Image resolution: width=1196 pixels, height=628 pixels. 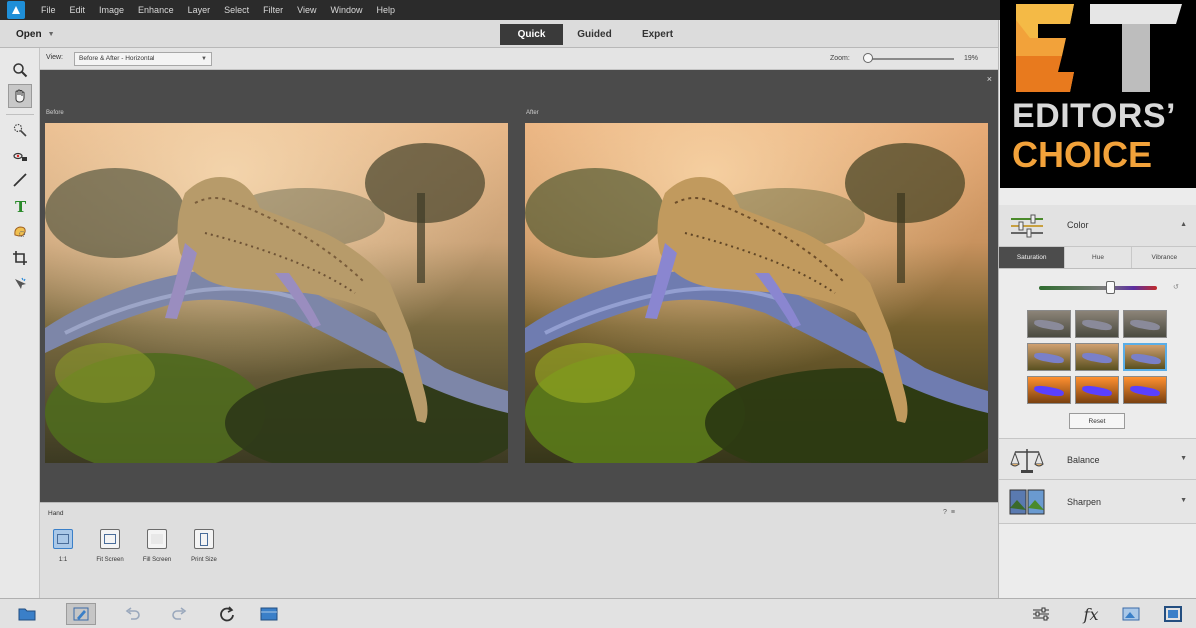 I want to click on zoom-tool, so click(x=20, y=70).